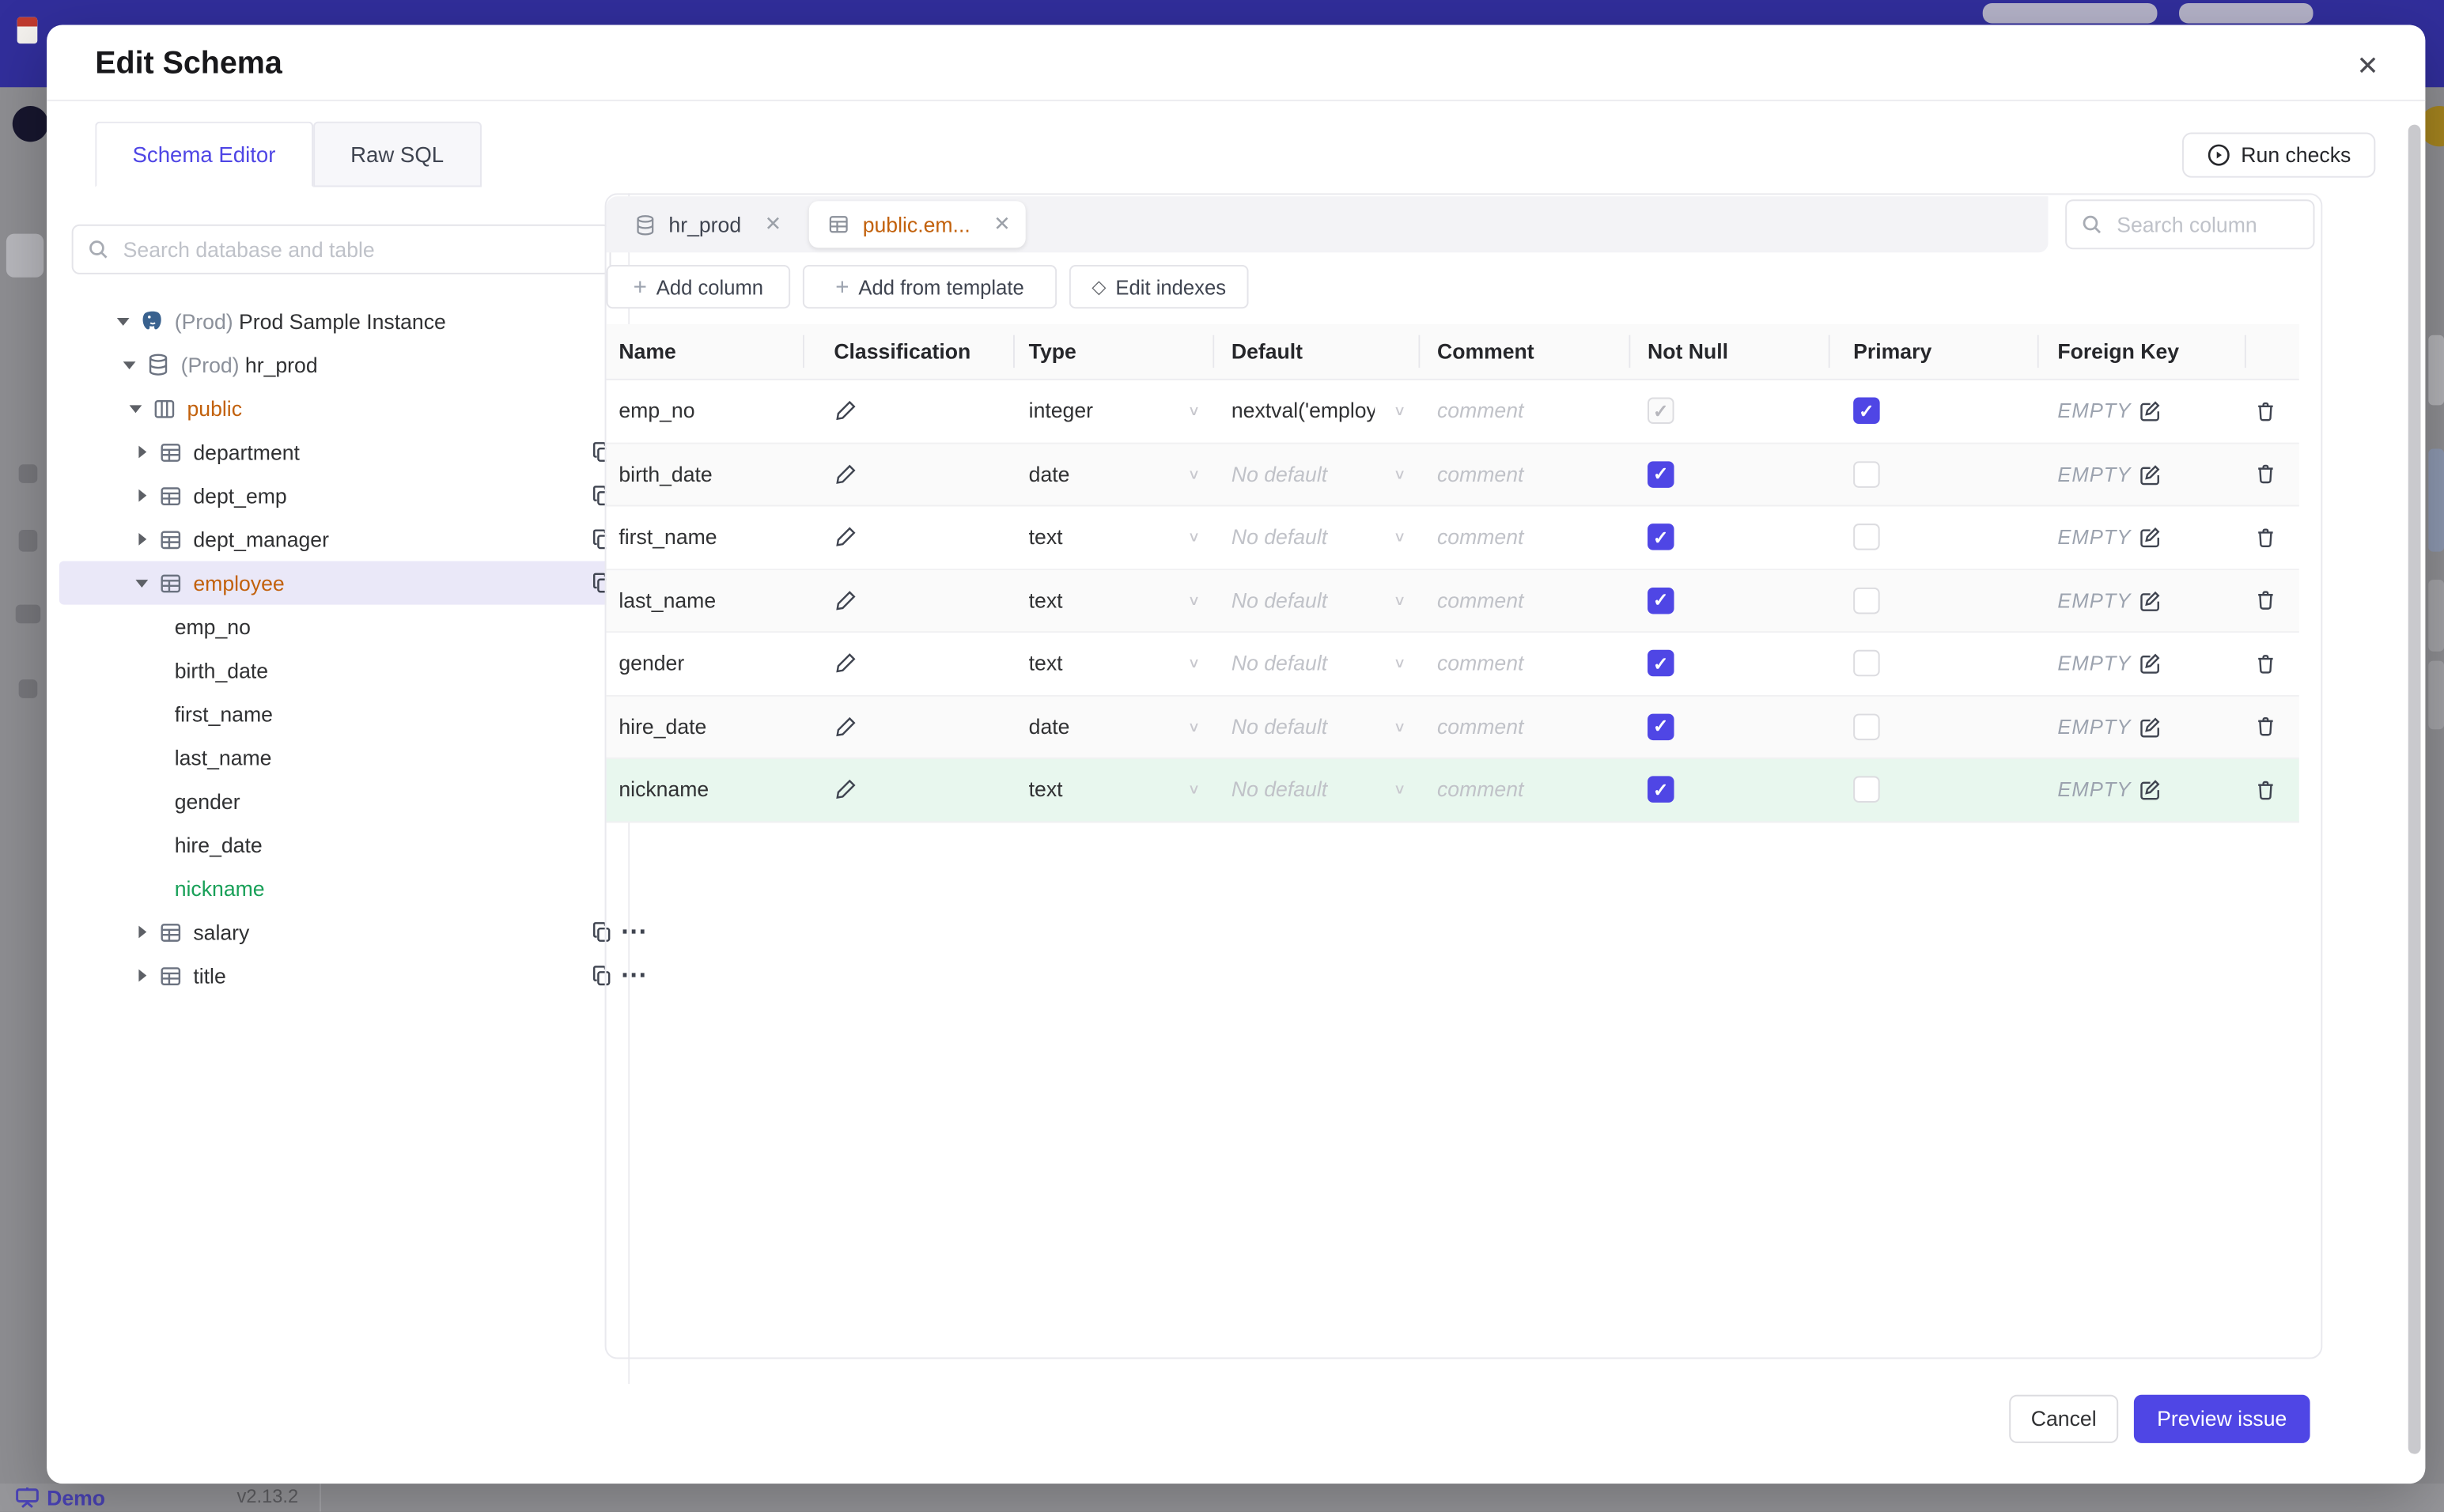  What do you see at coordinates (2221, 1419) in the screenshot?
I see `preview-issue-button: Preview issue` at bounding box center [2221, 1419].